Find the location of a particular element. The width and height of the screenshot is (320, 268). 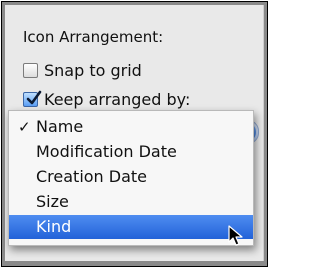

menu-item-name: ✓ Name is located at coordinates (131, 127).